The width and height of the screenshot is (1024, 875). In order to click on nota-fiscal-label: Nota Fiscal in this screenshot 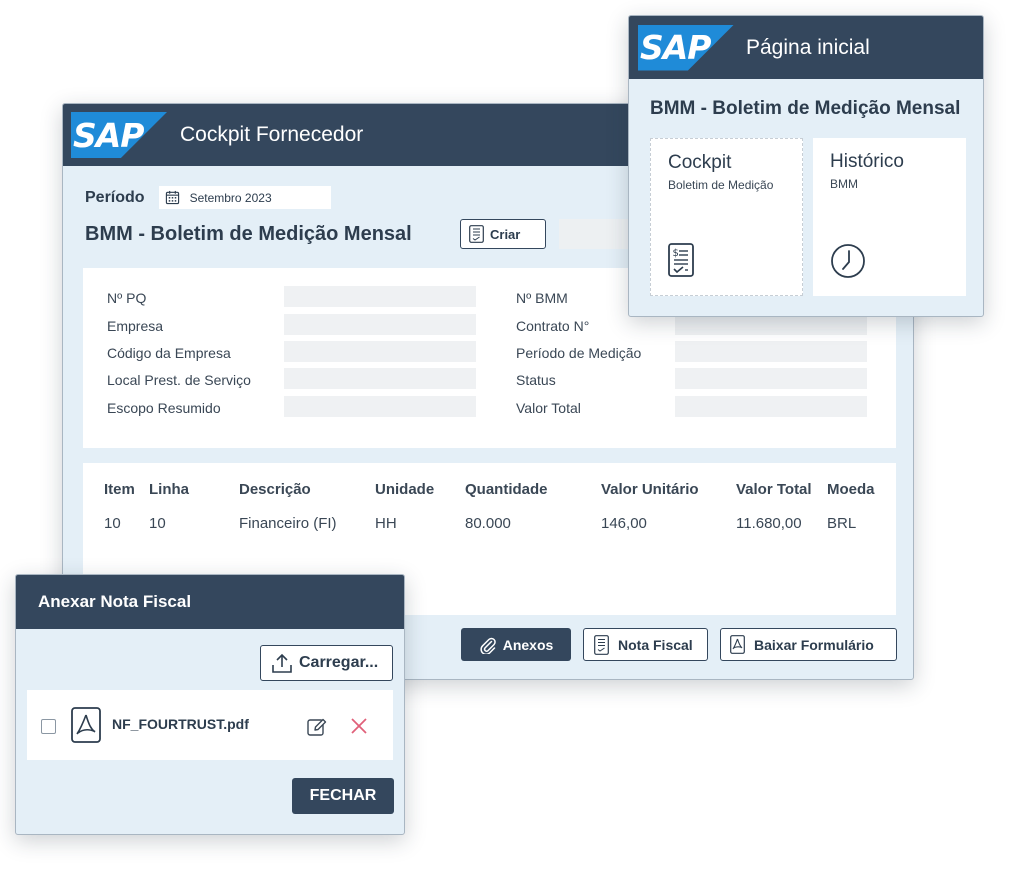, I will do `click(655, 644)`.